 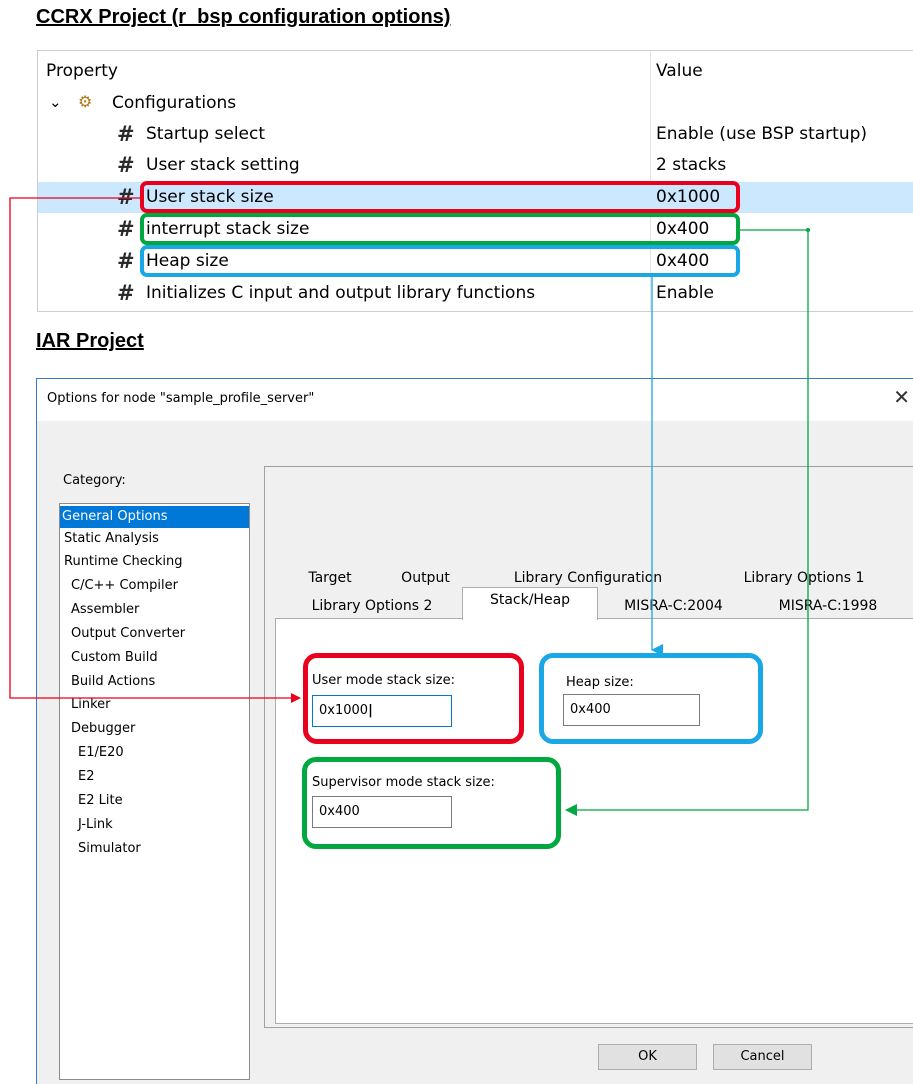 What do you see at coordinates (155, 539) in the screenshot?
I see `category-static-analysis: Static Analysis` at bounding box center [155, 539].